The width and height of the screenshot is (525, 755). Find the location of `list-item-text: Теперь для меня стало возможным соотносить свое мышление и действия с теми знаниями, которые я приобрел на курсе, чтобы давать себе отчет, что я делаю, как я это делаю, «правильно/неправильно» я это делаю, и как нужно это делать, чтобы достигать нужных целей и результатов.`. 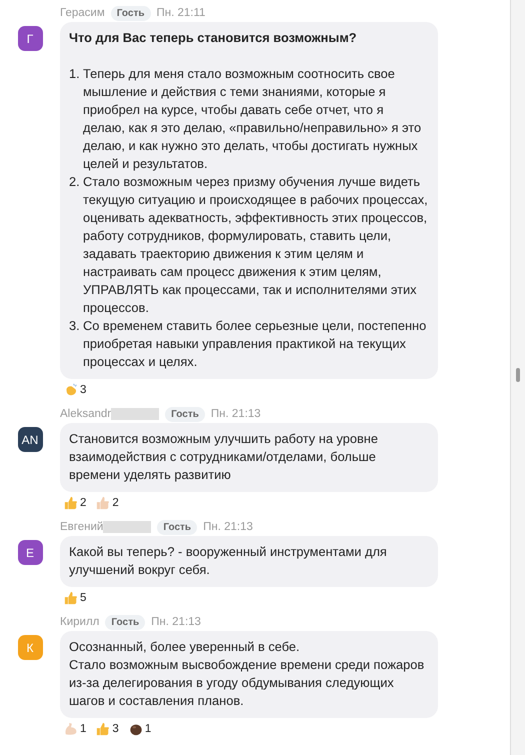

list-item-text: Теперь для меня стало возможным соотносить свое мышление и действия с теми знаниями, которые я приобрел на курсе, чтобы давать себе отчет, что я делаю, как я это делаю, «правильно/неправильно» я это делаю, и как нужно это делать, чтобы достигать нужных целей и результатов. is located at coordinates (252, 119).